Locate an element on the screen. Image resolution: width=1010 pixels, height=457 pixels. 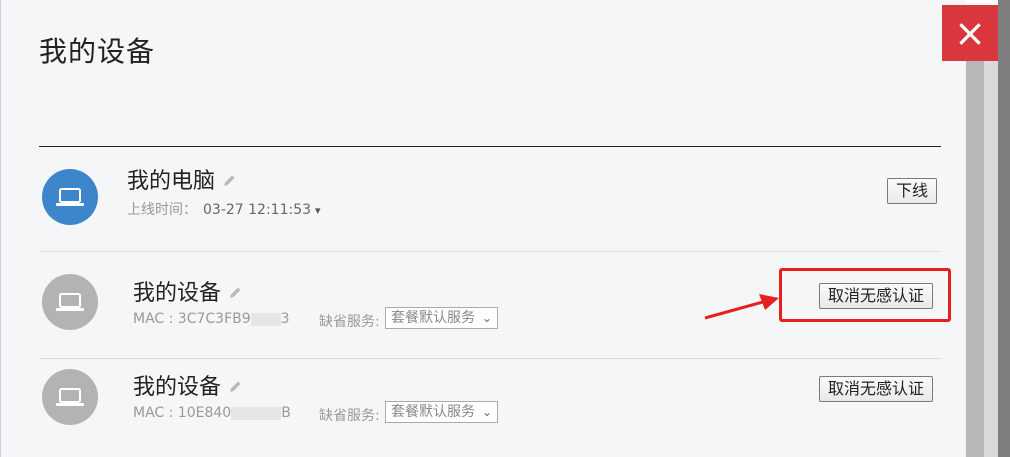
logout-button: 下线 is located at coordinates (912, 191).